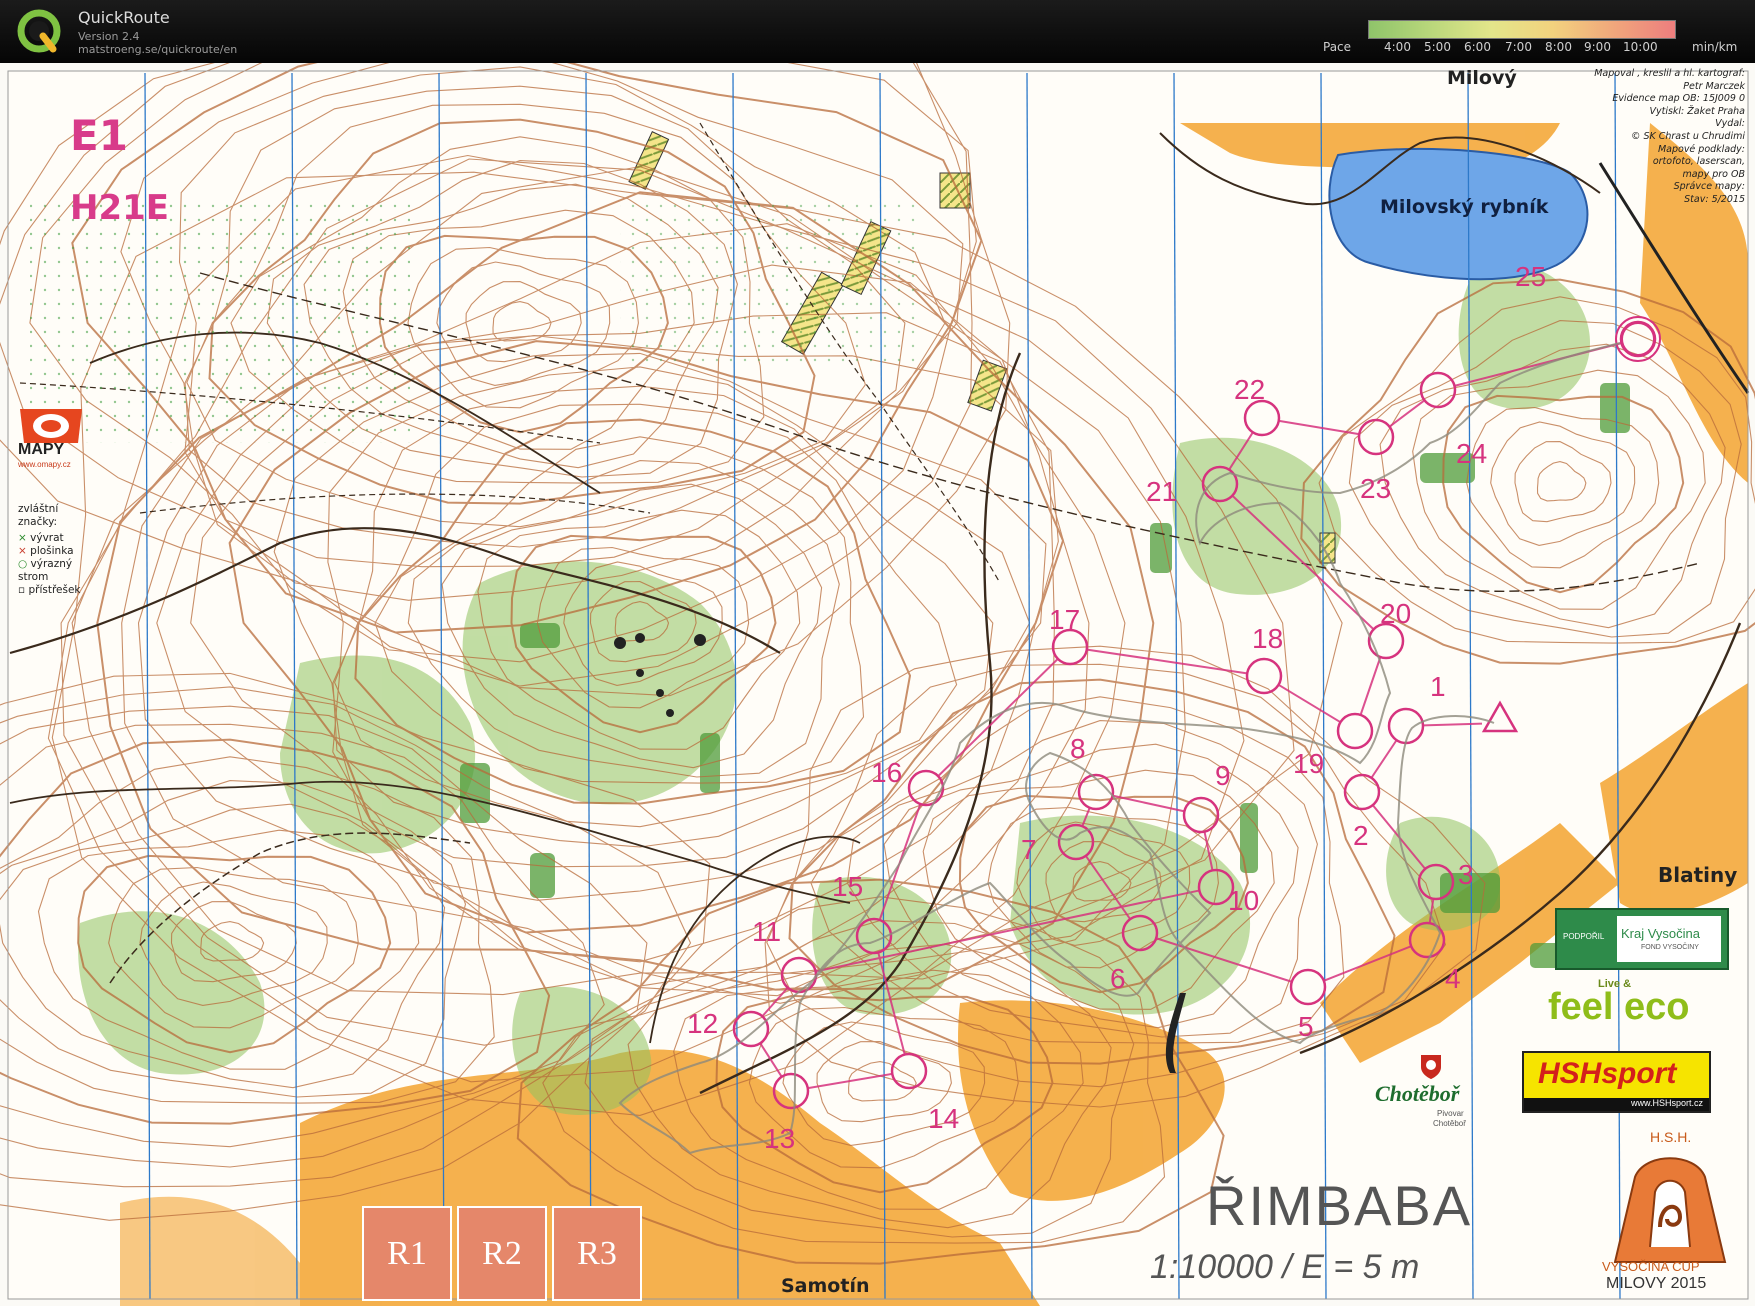 This screenshot has width=1755, height=1306. Describe the element at coordinates (1477, 47) in the screenshot. I see `pace-tick-label: 6:00` at that location.